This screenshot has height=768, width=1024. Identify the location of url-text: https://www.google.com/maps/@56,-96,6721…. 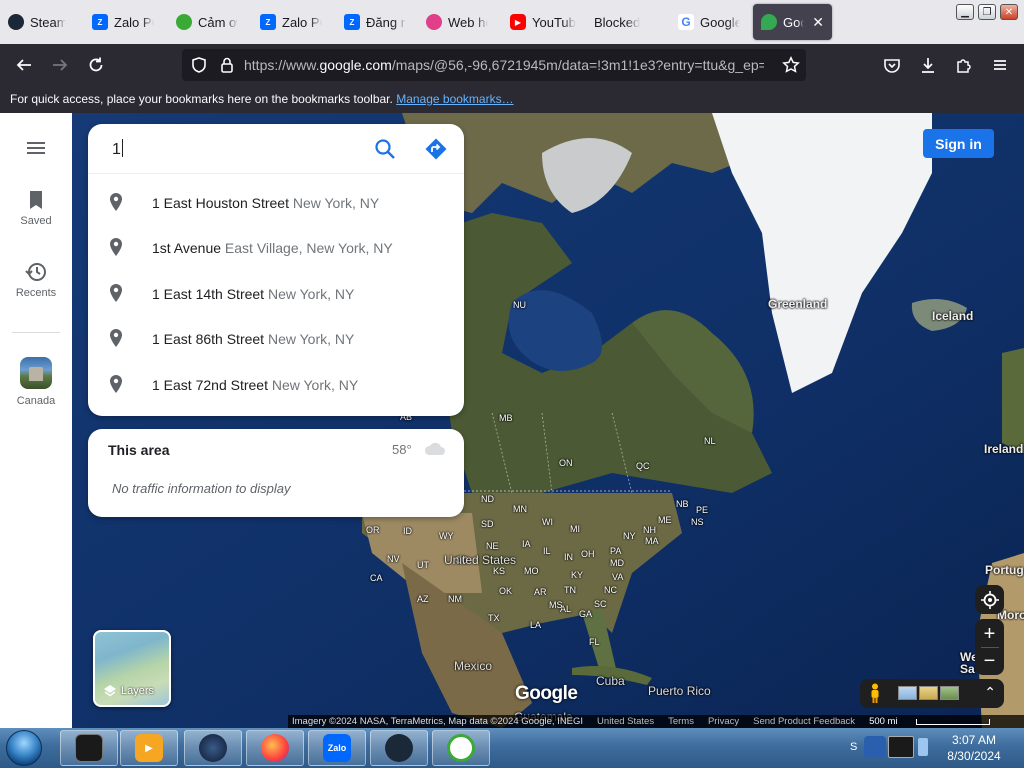
(504, 65).